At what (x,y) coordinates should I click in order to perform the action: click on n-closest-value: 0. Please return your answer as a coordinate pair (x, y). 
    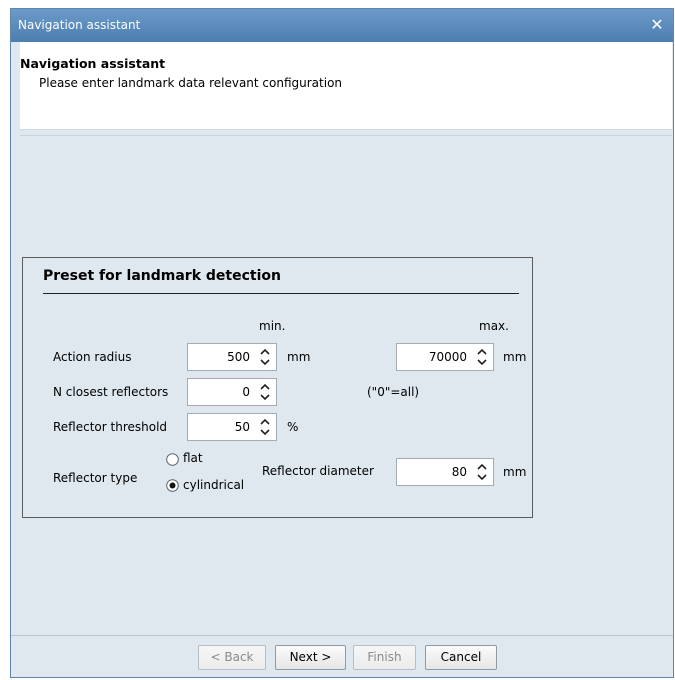
    Looking at the image, I should click on (246, 392).